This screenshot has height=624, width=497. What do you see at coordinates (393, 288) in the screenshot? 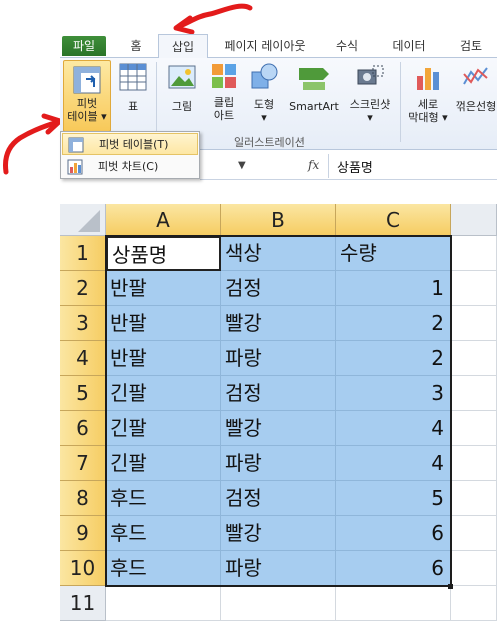
I see `cell-c2: 1` at bounding box center [393, 288].